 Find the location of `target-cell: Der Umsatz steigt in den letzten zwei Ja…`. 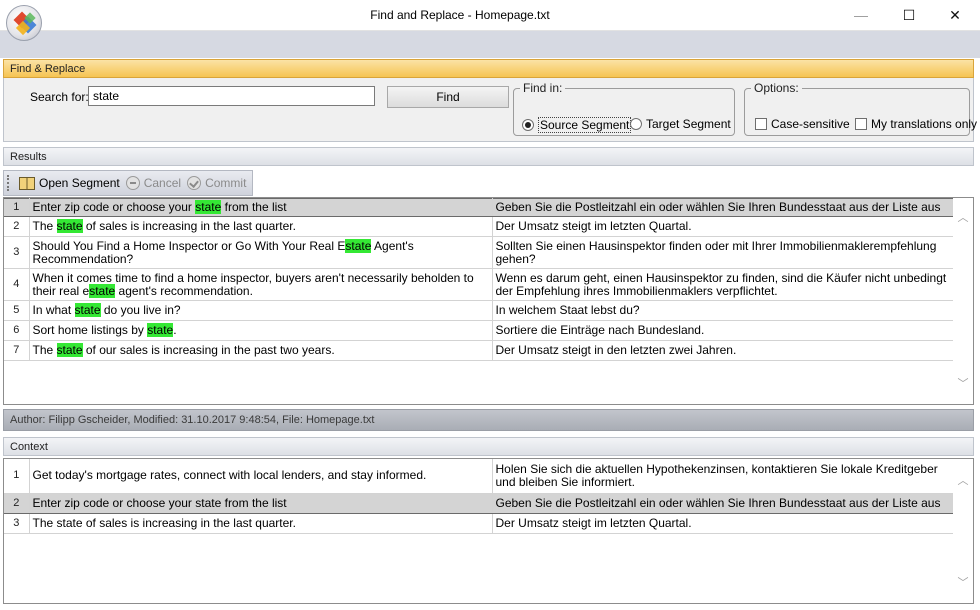

target-cell: Der Umsatz steigt in den letzten zwei Ja… is located at coordinates (723, 350).